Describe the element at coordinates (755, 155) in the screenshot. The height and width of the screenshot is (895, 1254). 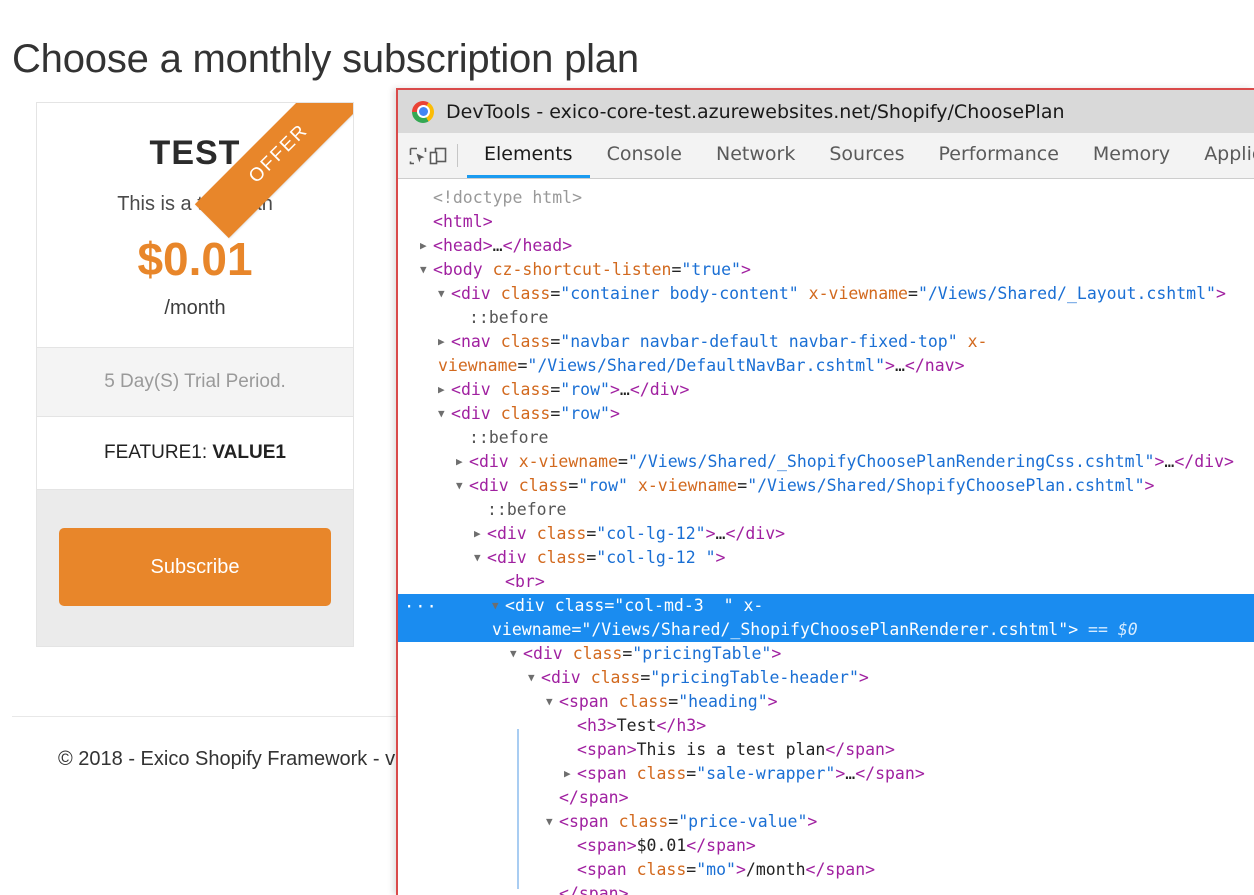
I see `tab-network: Network` at that location.